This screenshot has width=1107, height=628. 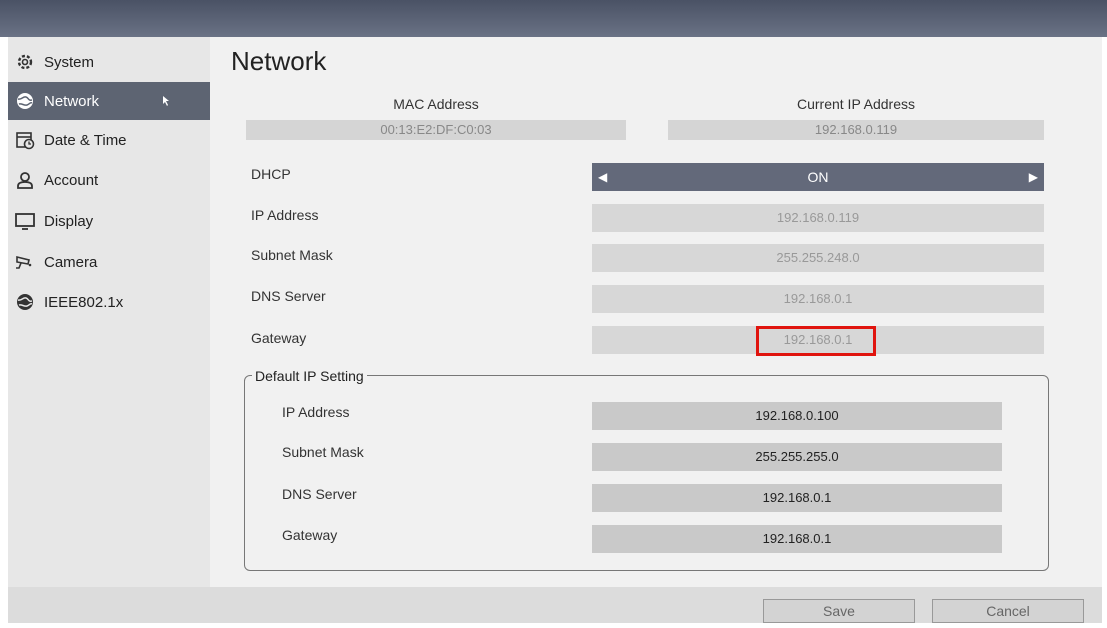 I want to click on mac-address-value: 00:13:E2:DF:C0:03, so click(x=436, y=130).